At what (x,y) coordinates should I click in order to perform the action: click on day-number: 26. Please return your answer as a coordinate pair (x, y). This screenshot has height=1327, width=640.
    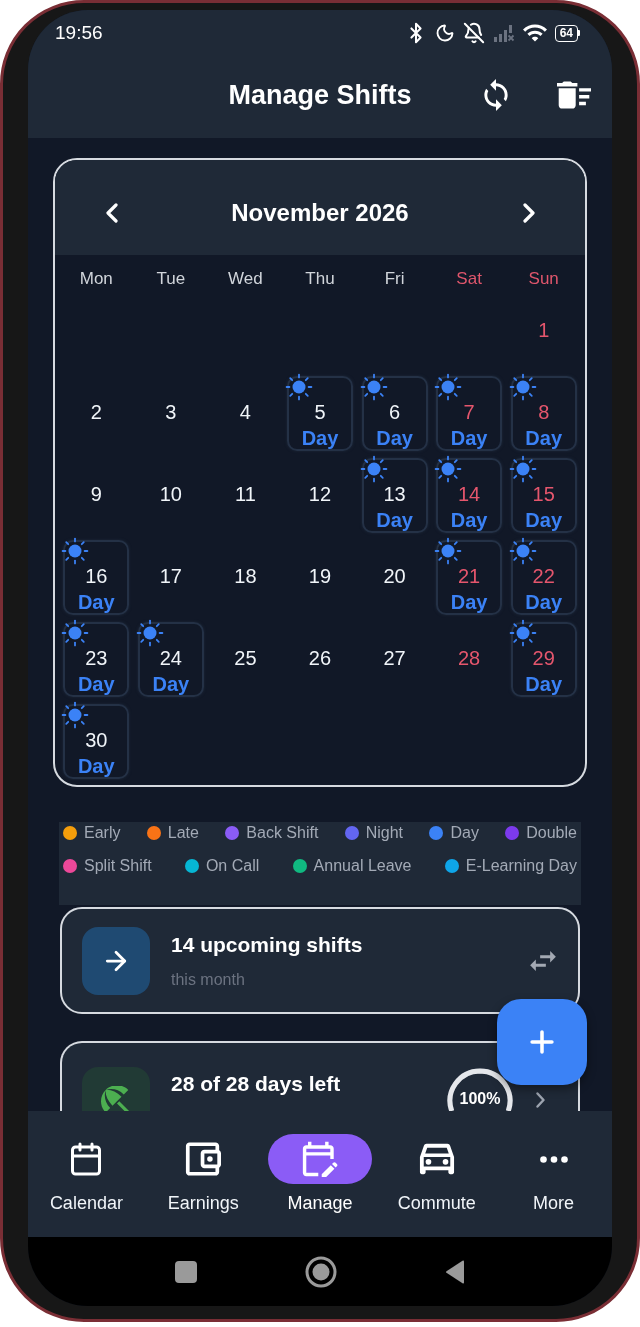
    Looking at the image, I should click on (320, 658).